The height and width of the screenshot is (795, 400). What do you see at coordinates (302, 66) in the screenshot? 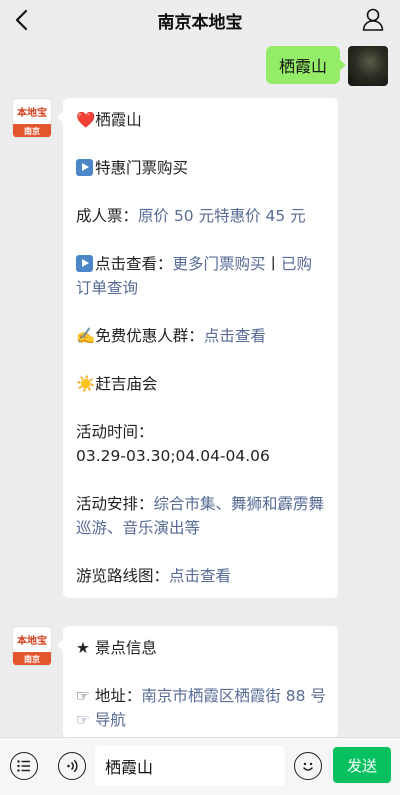
I see `user-message-text: 栖霞山` at bounding box center [302, 66].